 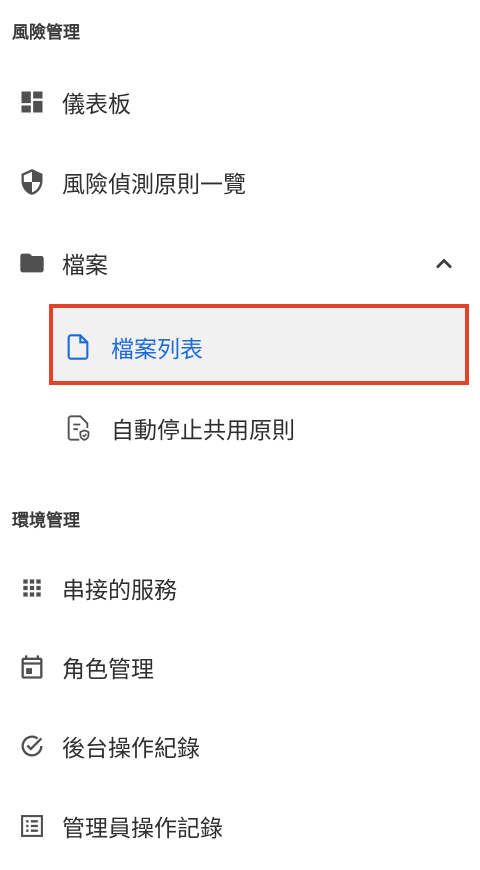 What do you see at coordinates (203, 431) in the screenshot?
I see `sidebar-item-label: 自動停止共用原則` at bounding box center [203, 431].